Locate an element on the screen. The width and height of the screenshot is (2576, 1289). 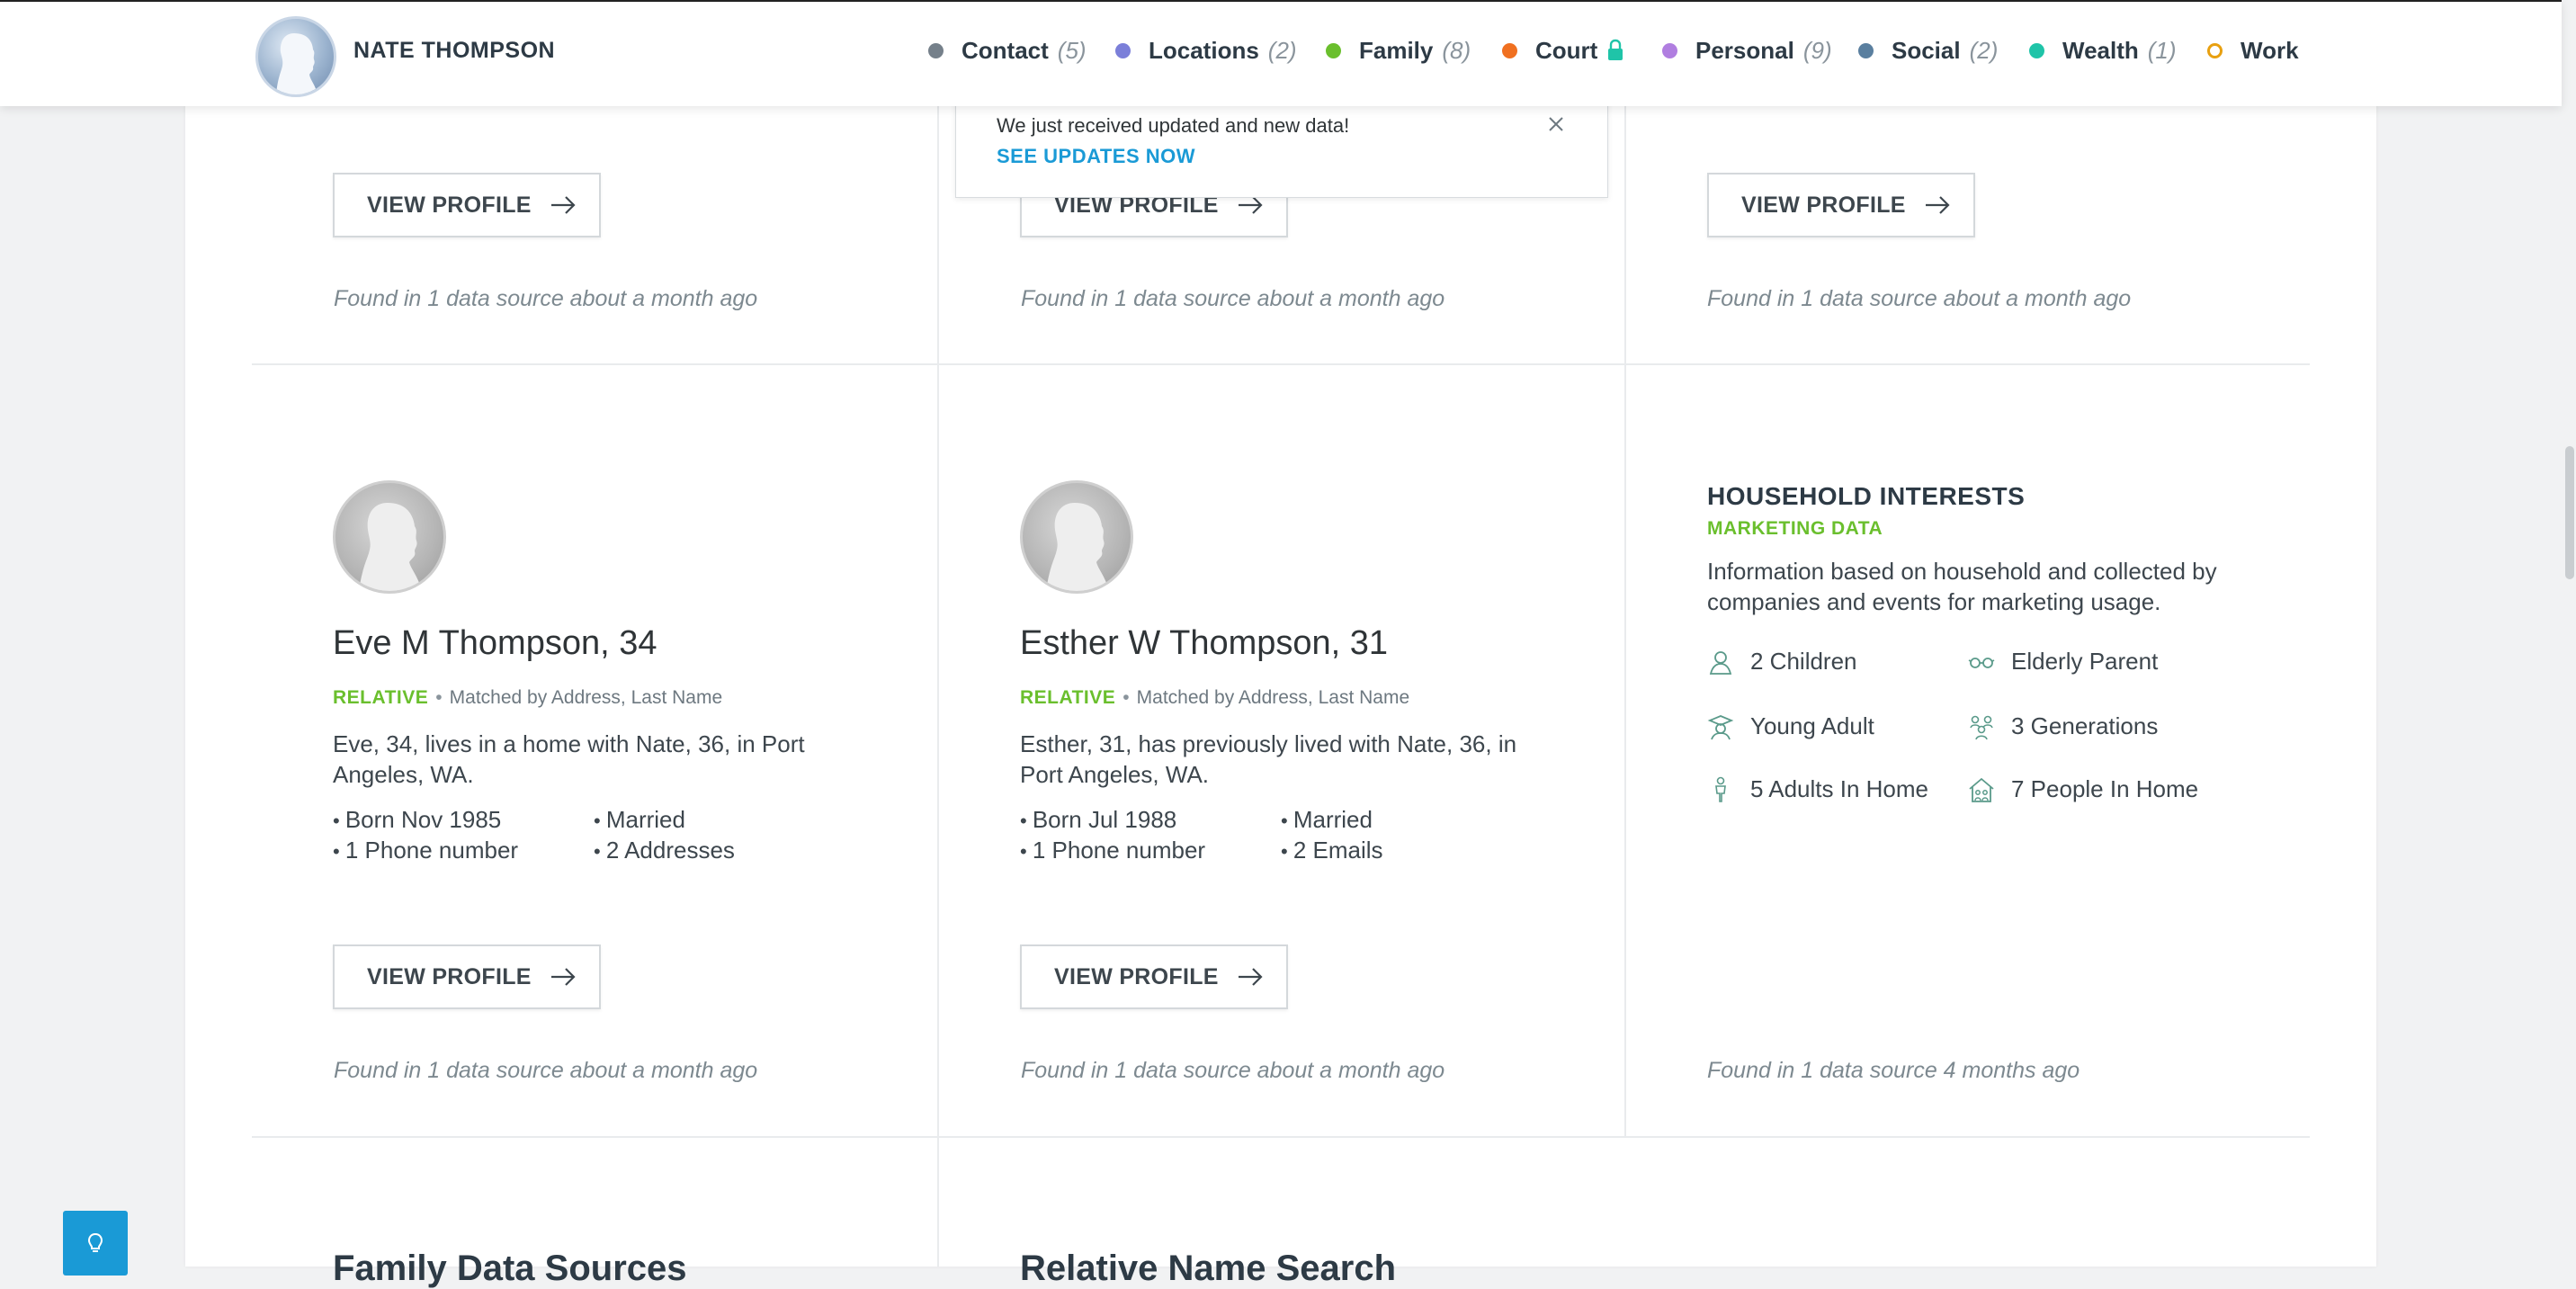
nav-label: Contact is located at coordinates (1005, 50).